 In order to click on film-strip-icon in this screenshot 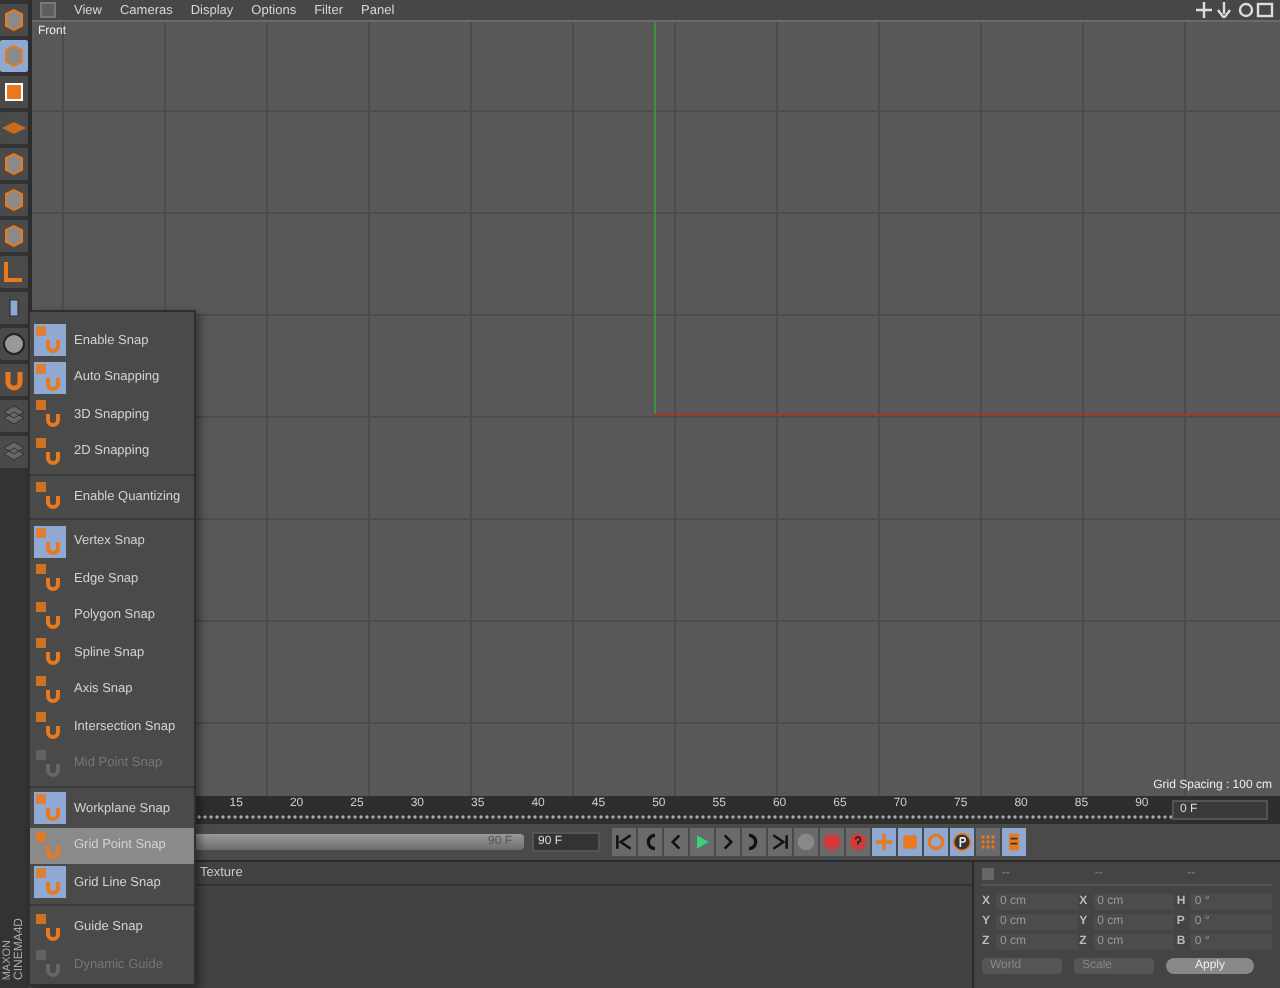, I will do `click(1014, 842)`.